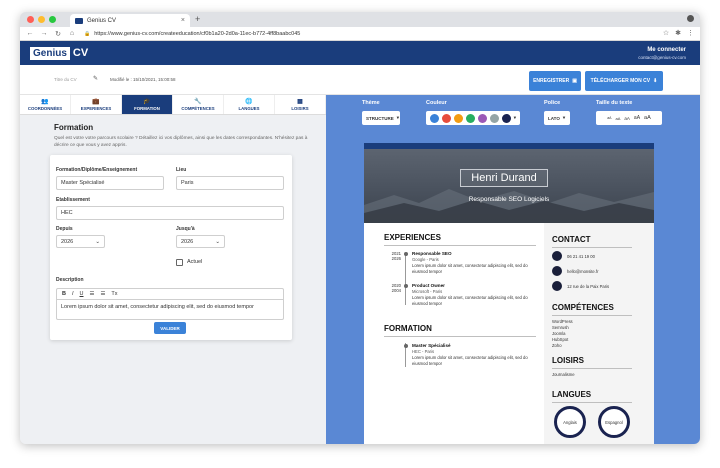 The width and height of the screenshot is (720, 468). What do you see at coordinates (614, 103) in the screenshot?
I see `text-size-label: Taille du texte` at bounding box center [614, 103].